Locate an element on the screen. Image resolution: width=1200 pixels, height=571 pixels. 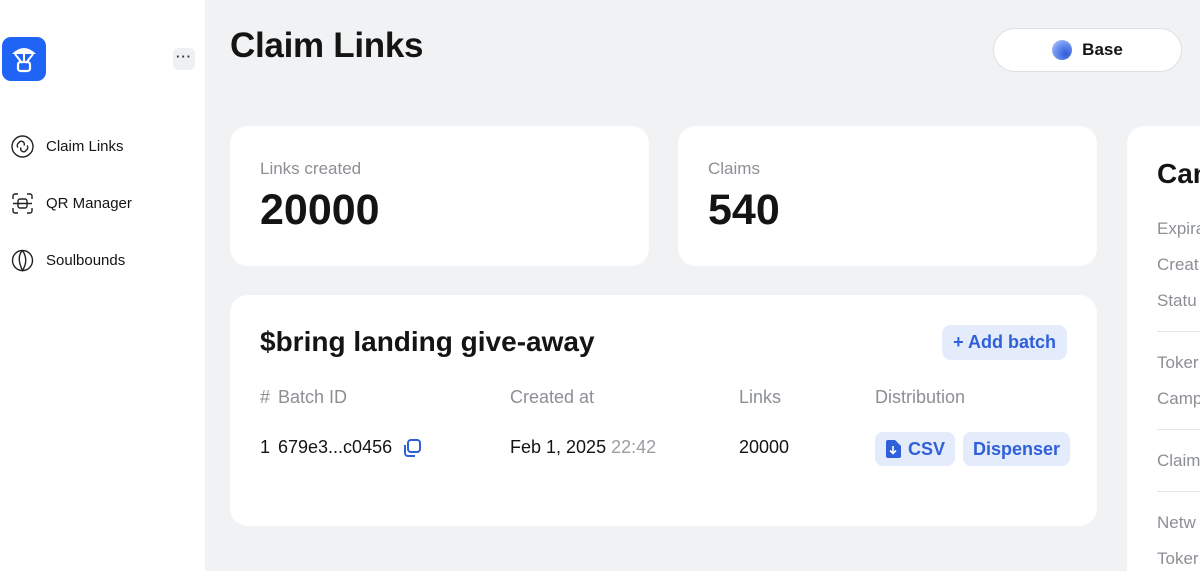
claim-links-icon is located at coordinates (22, 146).